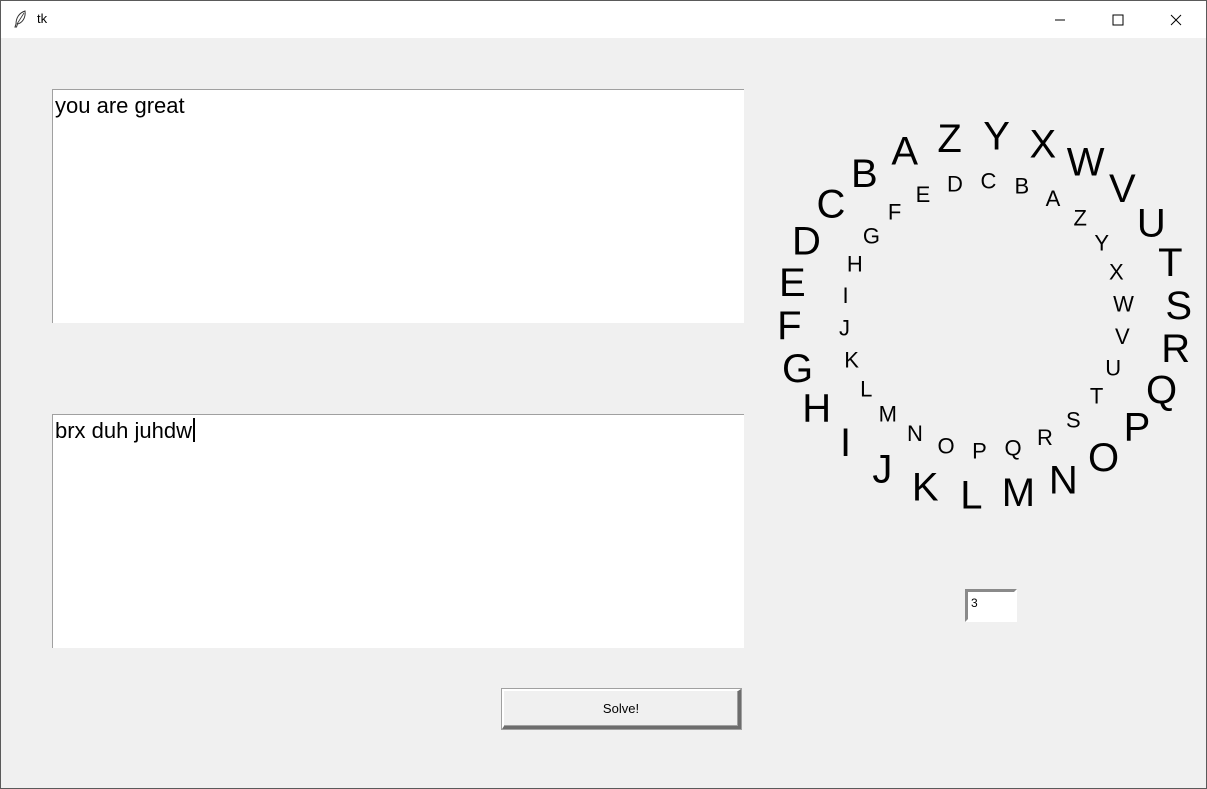 The height and width of the screenshot is (789, 1207). I want to click on inner-letter-z: Z, so click(1079, 217).